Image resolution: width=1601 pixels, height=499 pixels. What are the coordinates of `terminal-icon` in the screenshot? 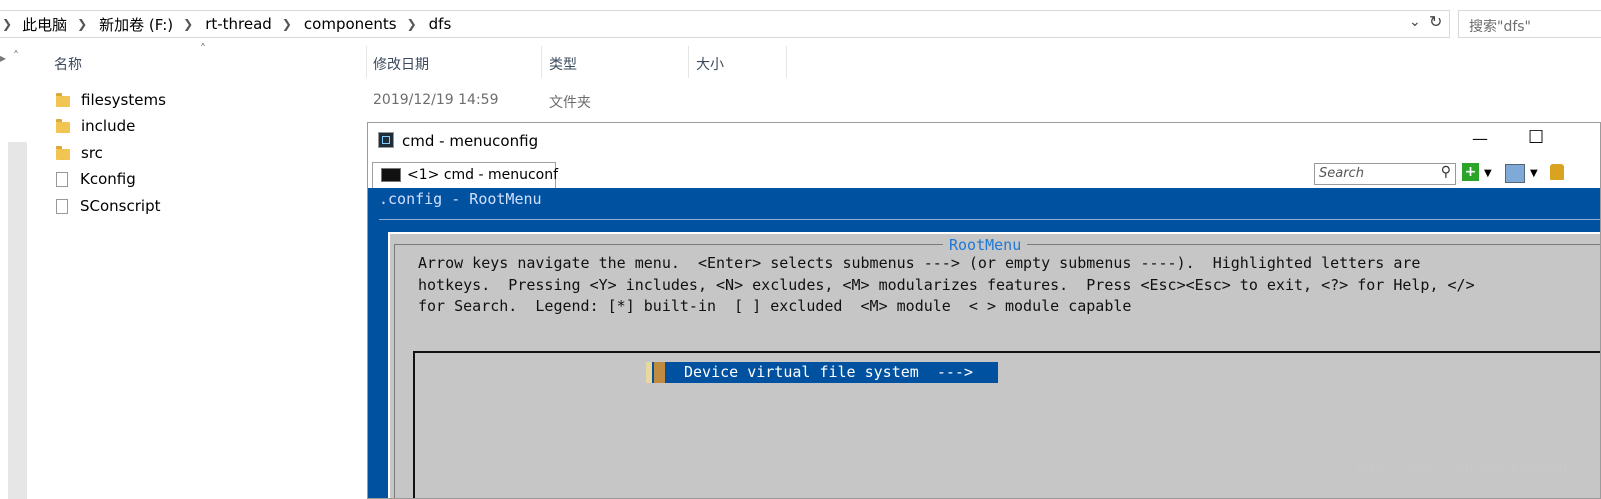 It's located at (391, 175).